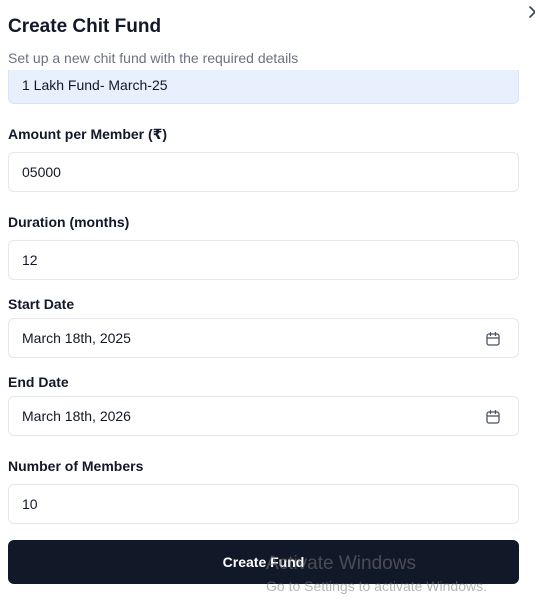  What do you see at coordinates (263, 260) in the screenshot?
I see `duration-input: 12` at bounding box center [263, 260].